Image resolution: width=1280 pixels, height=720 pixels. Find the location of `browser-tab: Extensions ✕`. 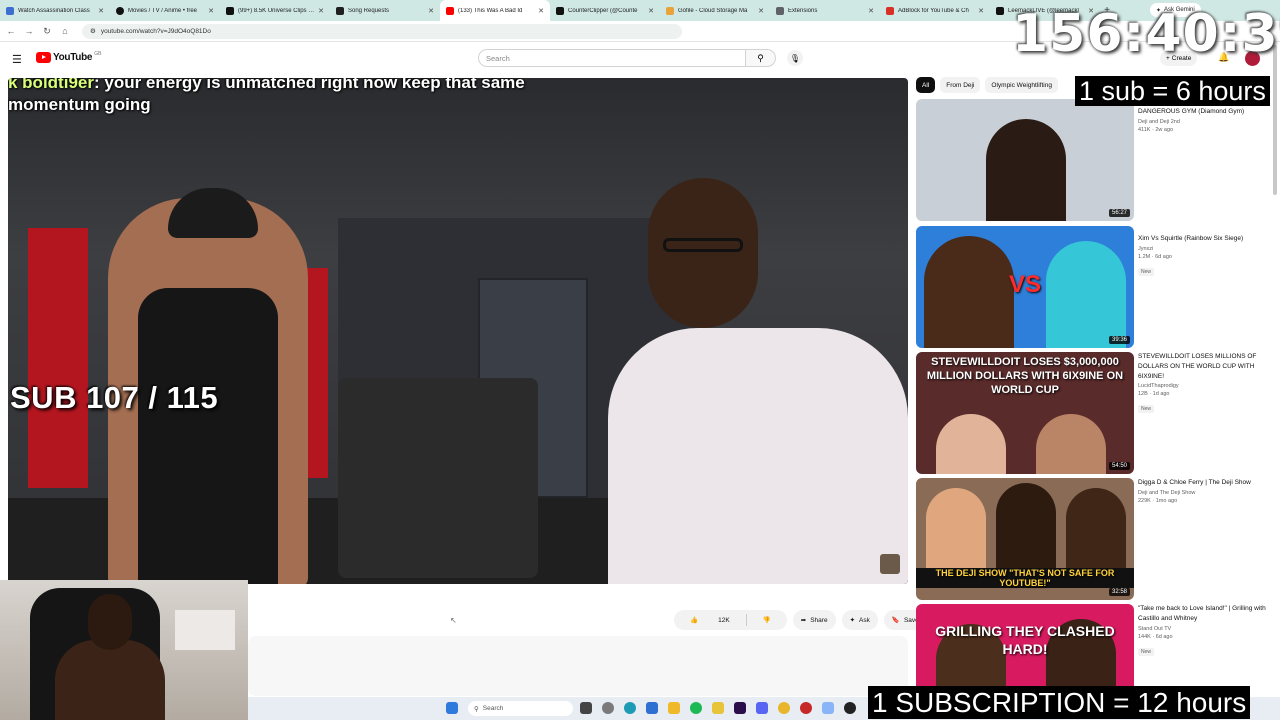

browser-tab: Extensions ✕ is located at coordinates (825, 10).